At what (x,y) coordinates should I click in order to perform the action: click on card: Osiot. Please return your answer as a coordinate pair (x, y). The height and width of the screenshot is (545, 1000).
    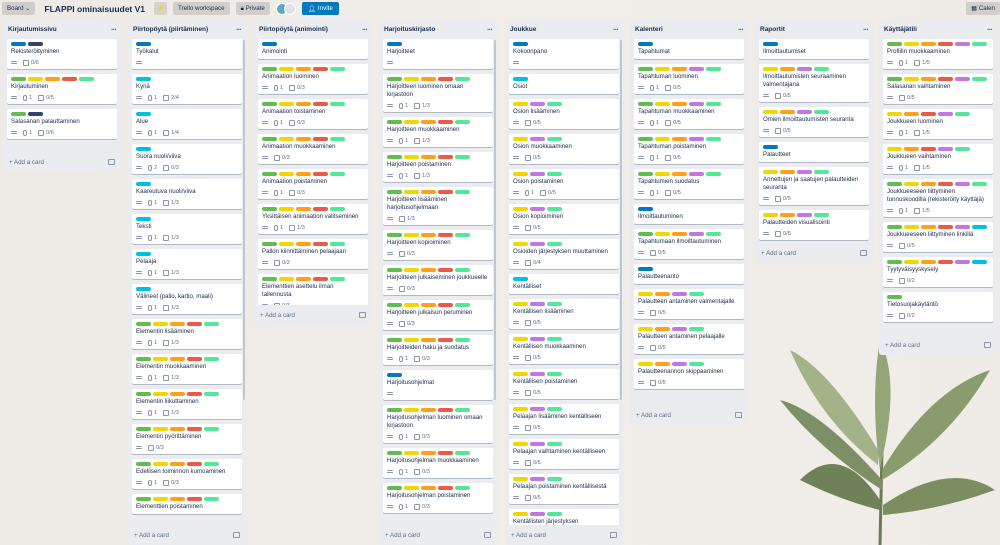
    Looking at the image, I should click on (564, 84).